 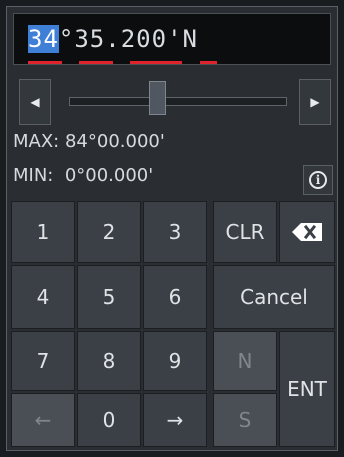 I want to click on hemisphere-field: N, so click(x=190, y=39).